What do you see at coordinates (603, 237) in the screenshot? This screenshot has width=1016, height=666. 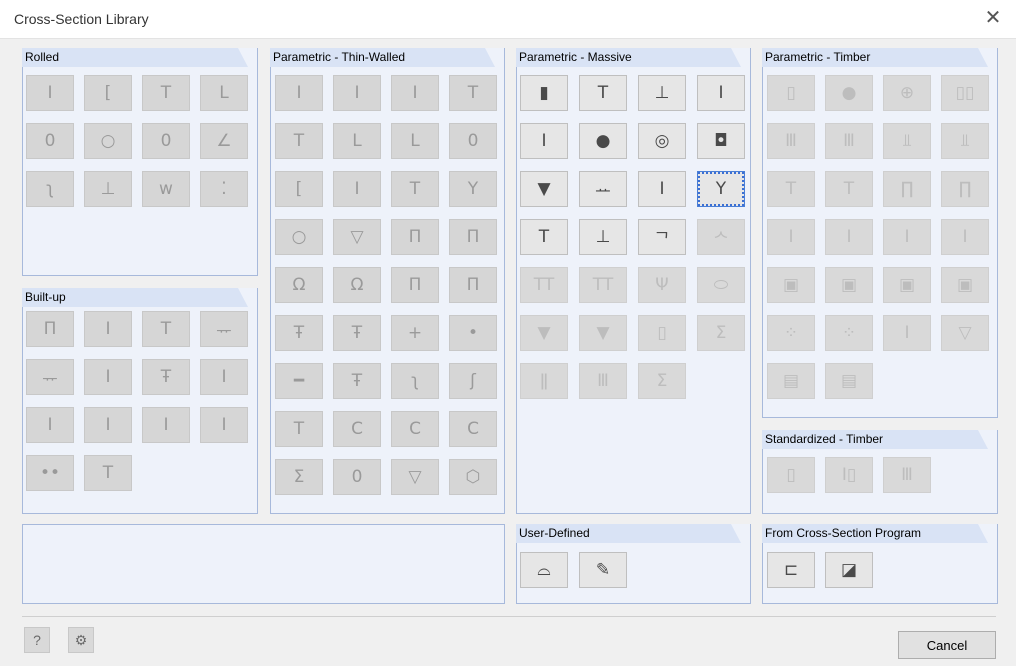 I see `massive-section-button: ⊥` at bounding box center [603, 237].